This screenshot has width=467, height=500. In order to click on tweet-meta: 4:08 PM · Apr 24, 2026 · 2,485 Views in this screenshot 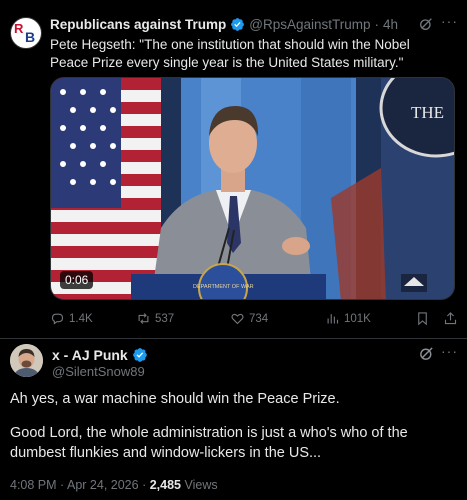, I will do `click(114, 485)`.